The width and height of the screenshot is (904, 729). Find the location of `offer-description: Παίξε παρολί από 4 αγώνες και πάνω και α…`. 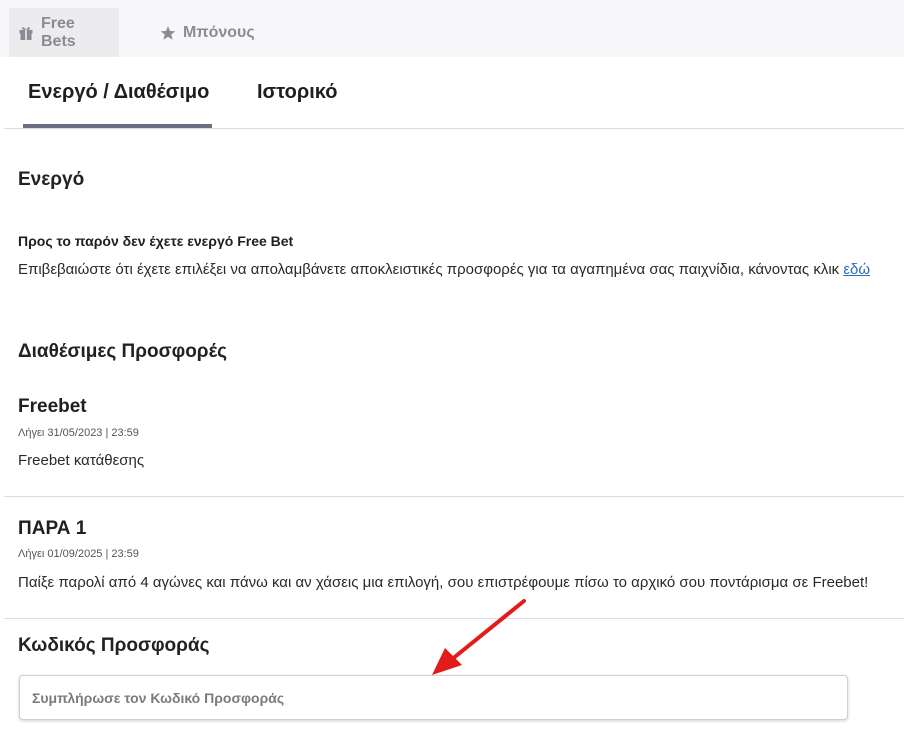

offer-description: Παίξε παρολί από 4 αγώνες και πάνω και α… is located at coordinates (443, 582).